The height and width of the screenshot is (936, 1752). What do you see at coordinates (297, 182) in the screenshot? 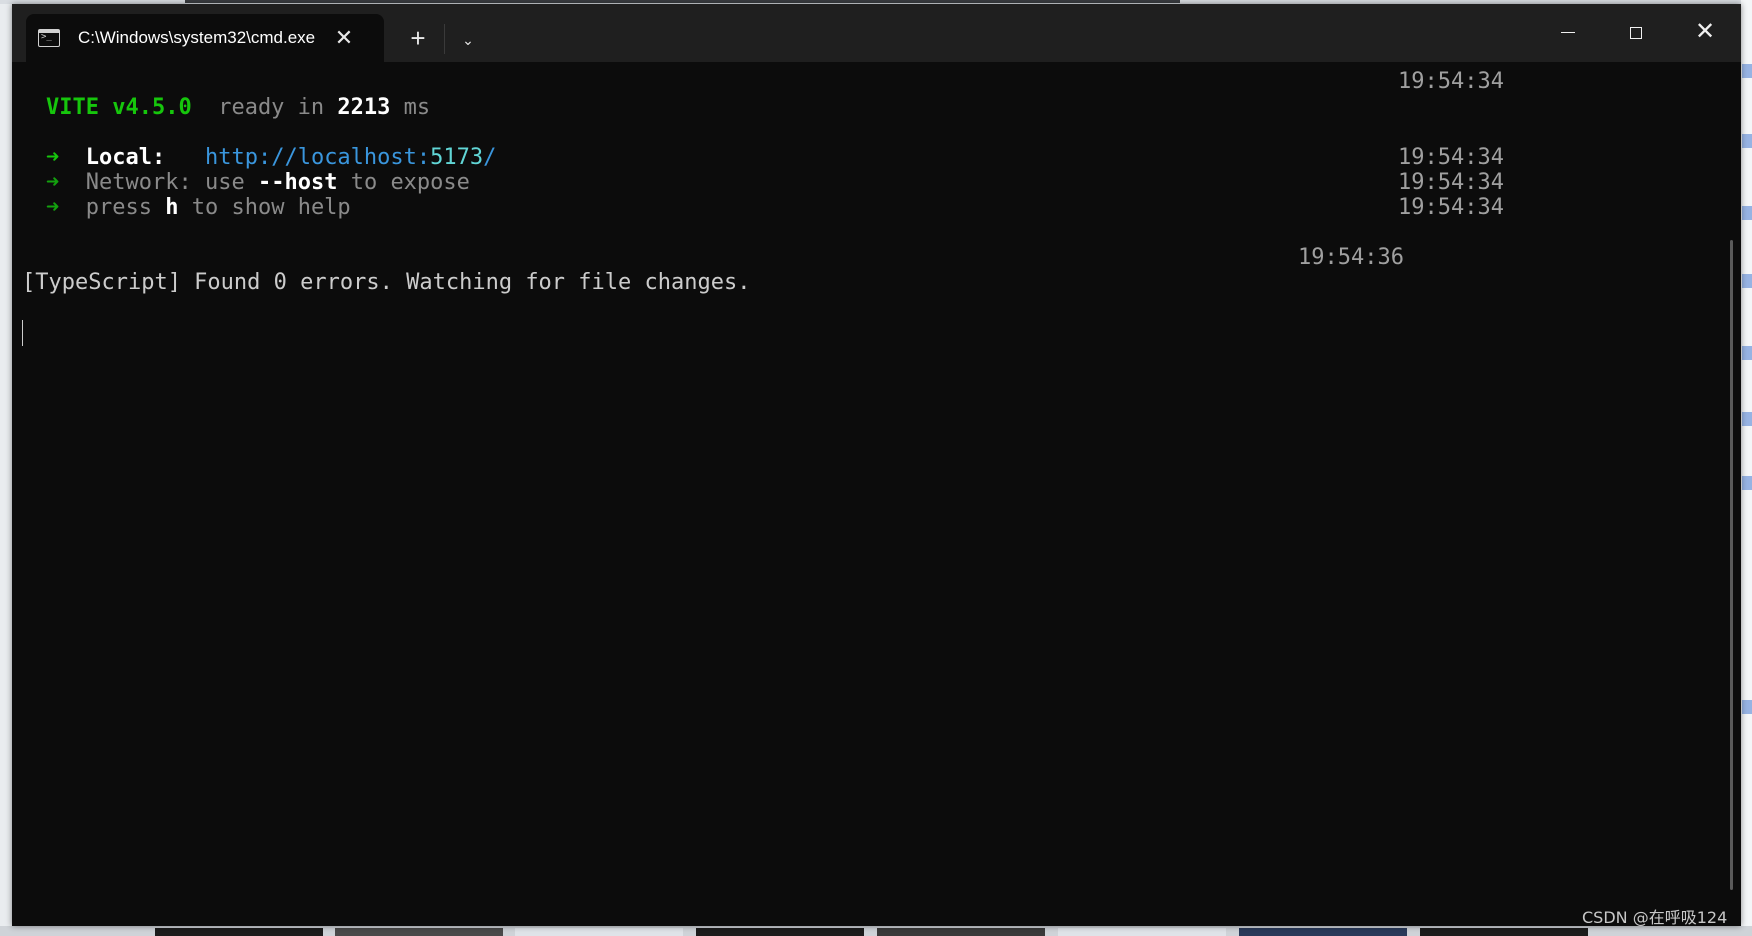
I see `network-flag: --host` at bounding box center [297, 182].